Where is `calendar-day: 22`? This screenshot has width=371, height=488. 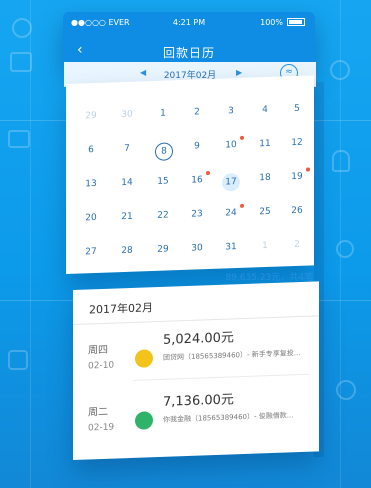 calendar-day: 22 is located at coordinates (163, 218).